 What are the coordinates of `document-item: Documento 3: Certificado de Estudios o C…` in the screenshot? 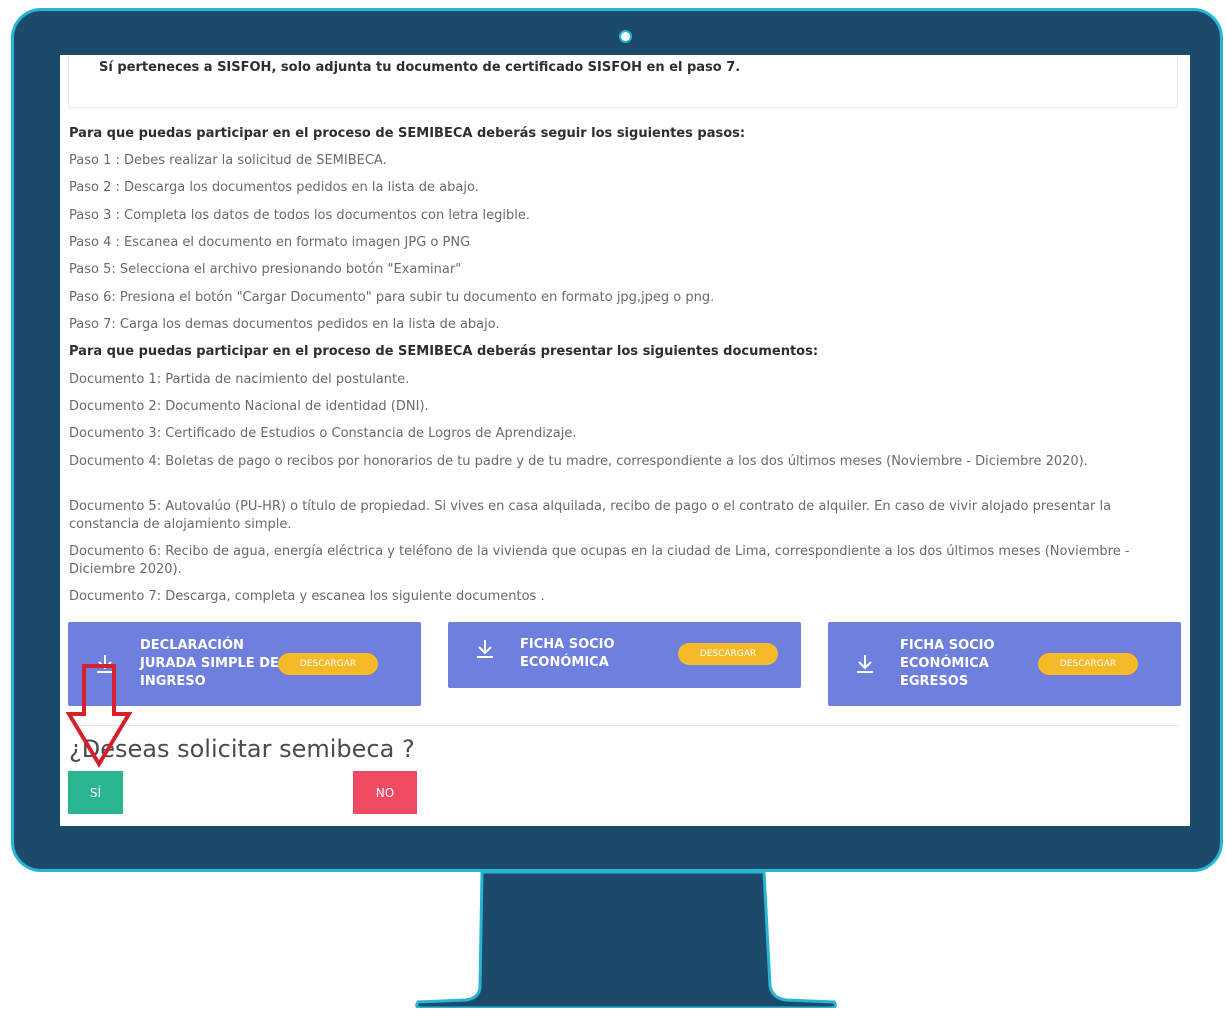 It's located at (323, 433).